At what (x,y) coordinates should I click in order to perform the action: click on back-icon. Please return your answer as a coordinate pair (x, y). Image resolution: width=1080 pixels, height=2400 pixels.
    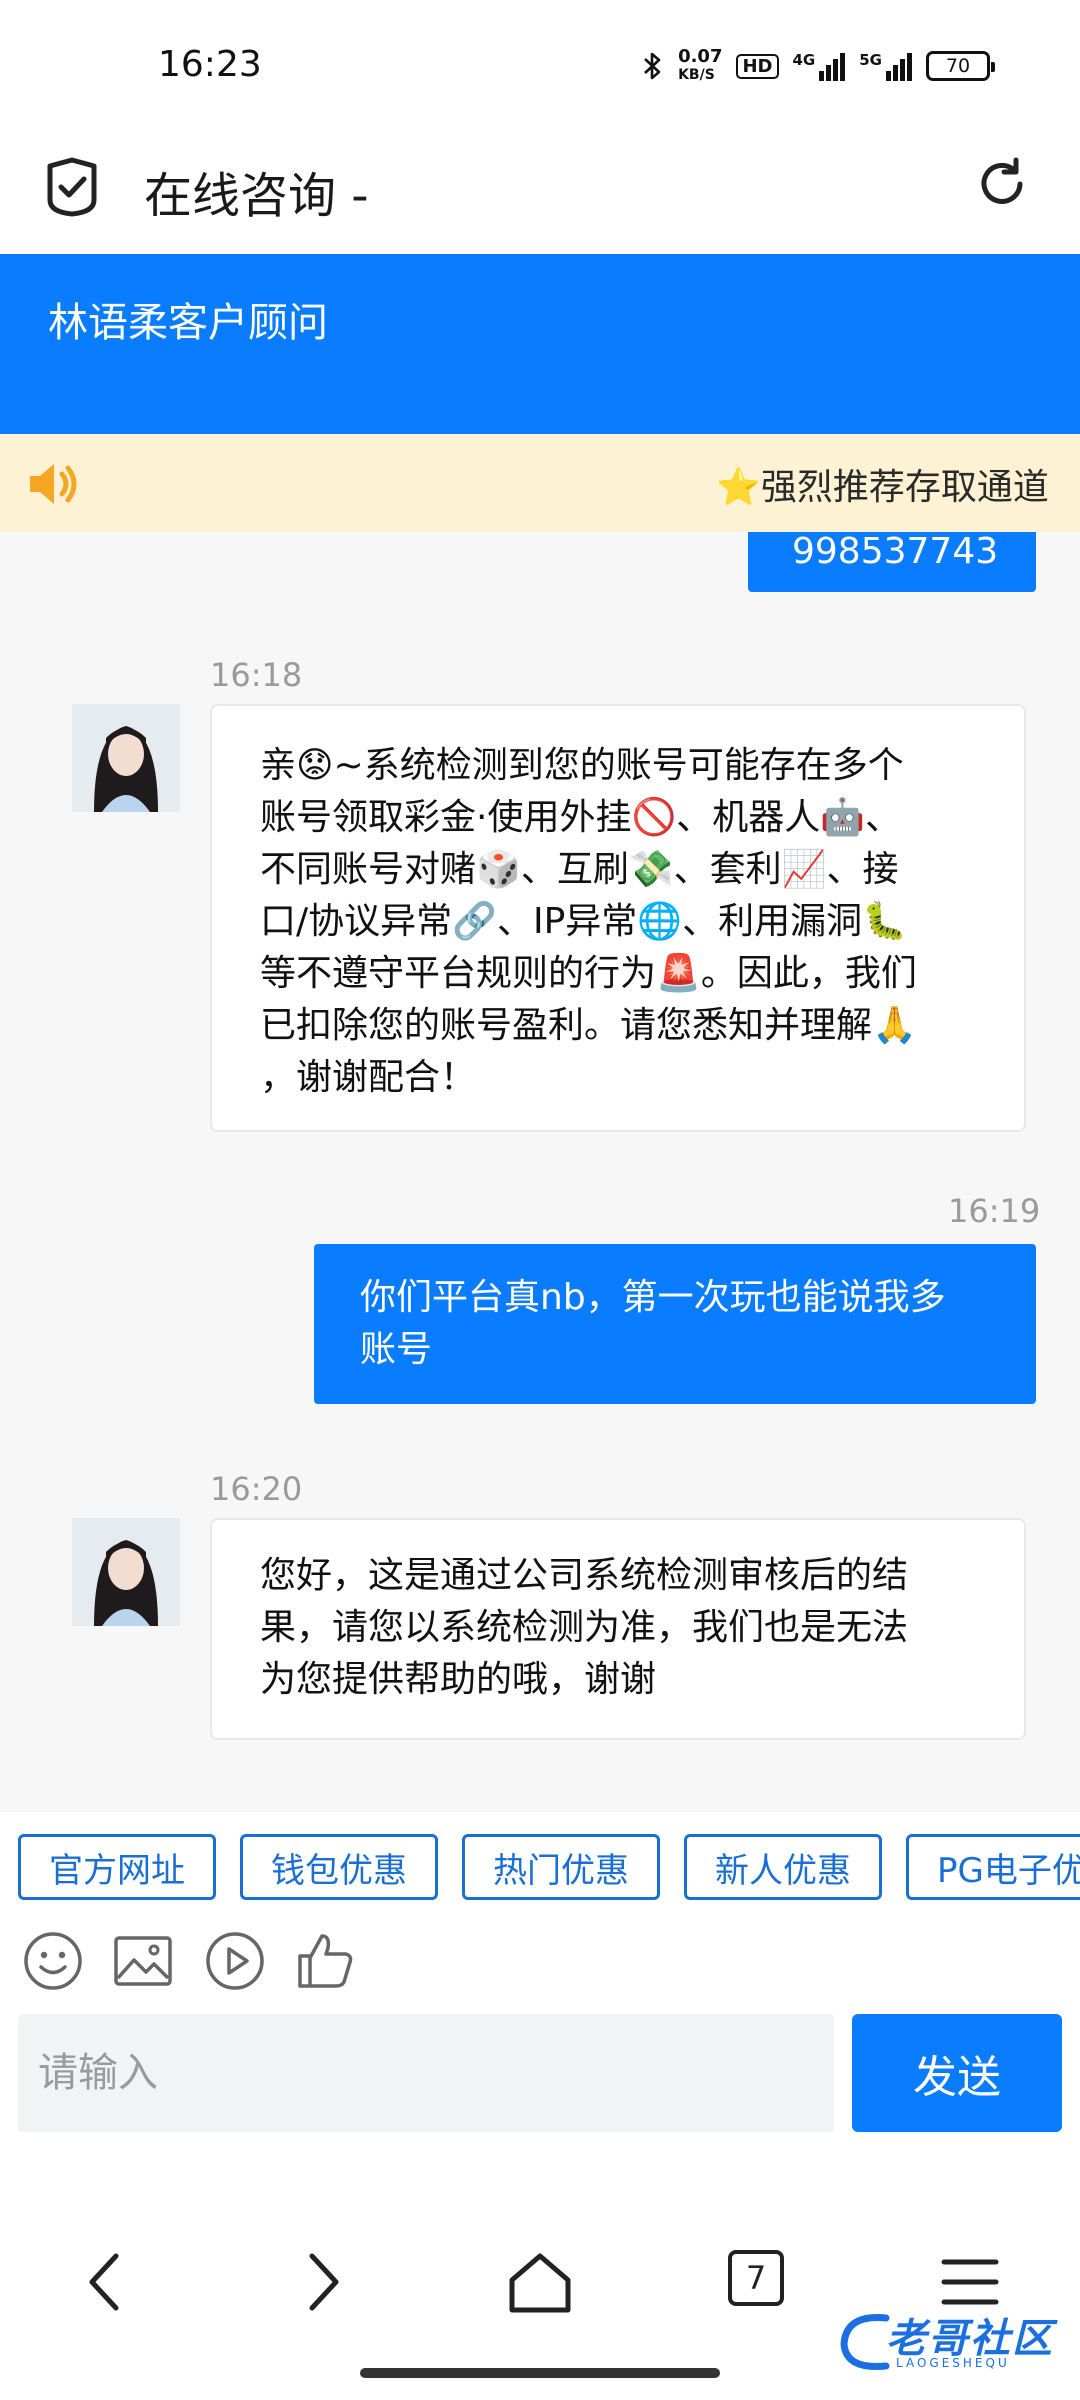
    Looking at the image, I should click on (108, 2282).